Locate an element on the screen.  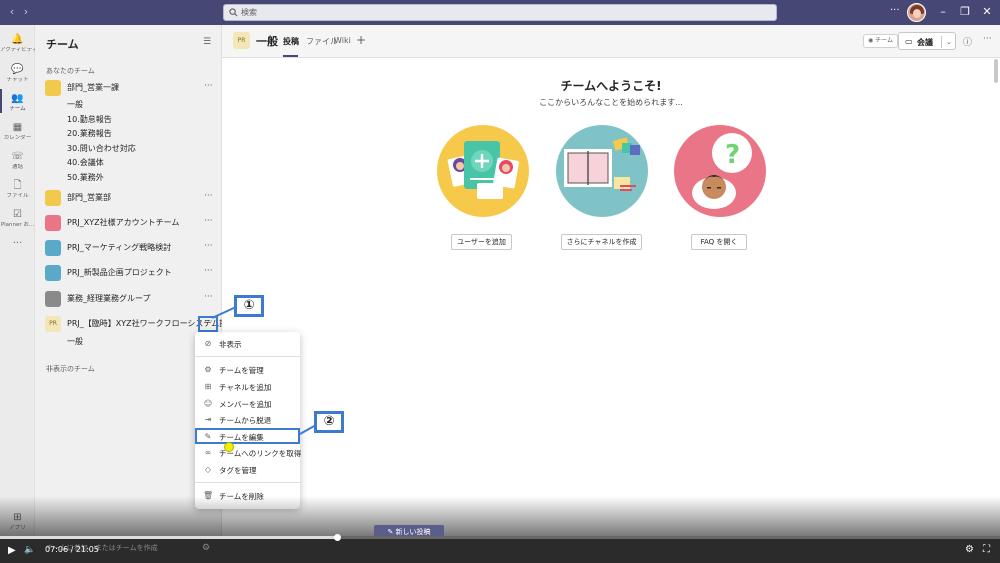
tab-posts: 投稿 is located at coordinates (291, 41).